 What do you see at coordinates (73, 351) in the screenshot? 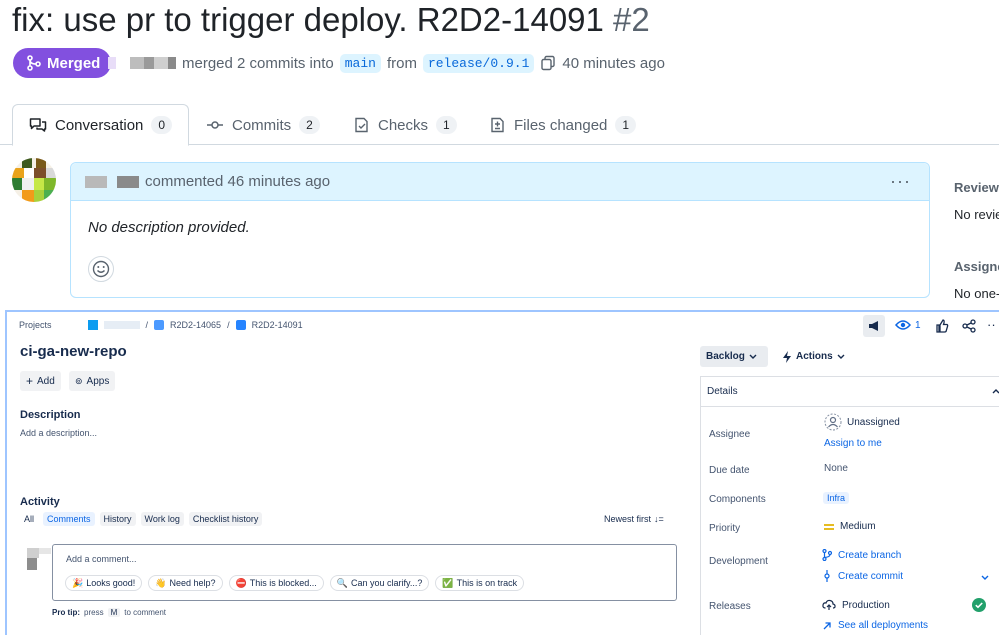
I see `issue-title: ci-ga-new-repo` at bounding box center [73, 351].